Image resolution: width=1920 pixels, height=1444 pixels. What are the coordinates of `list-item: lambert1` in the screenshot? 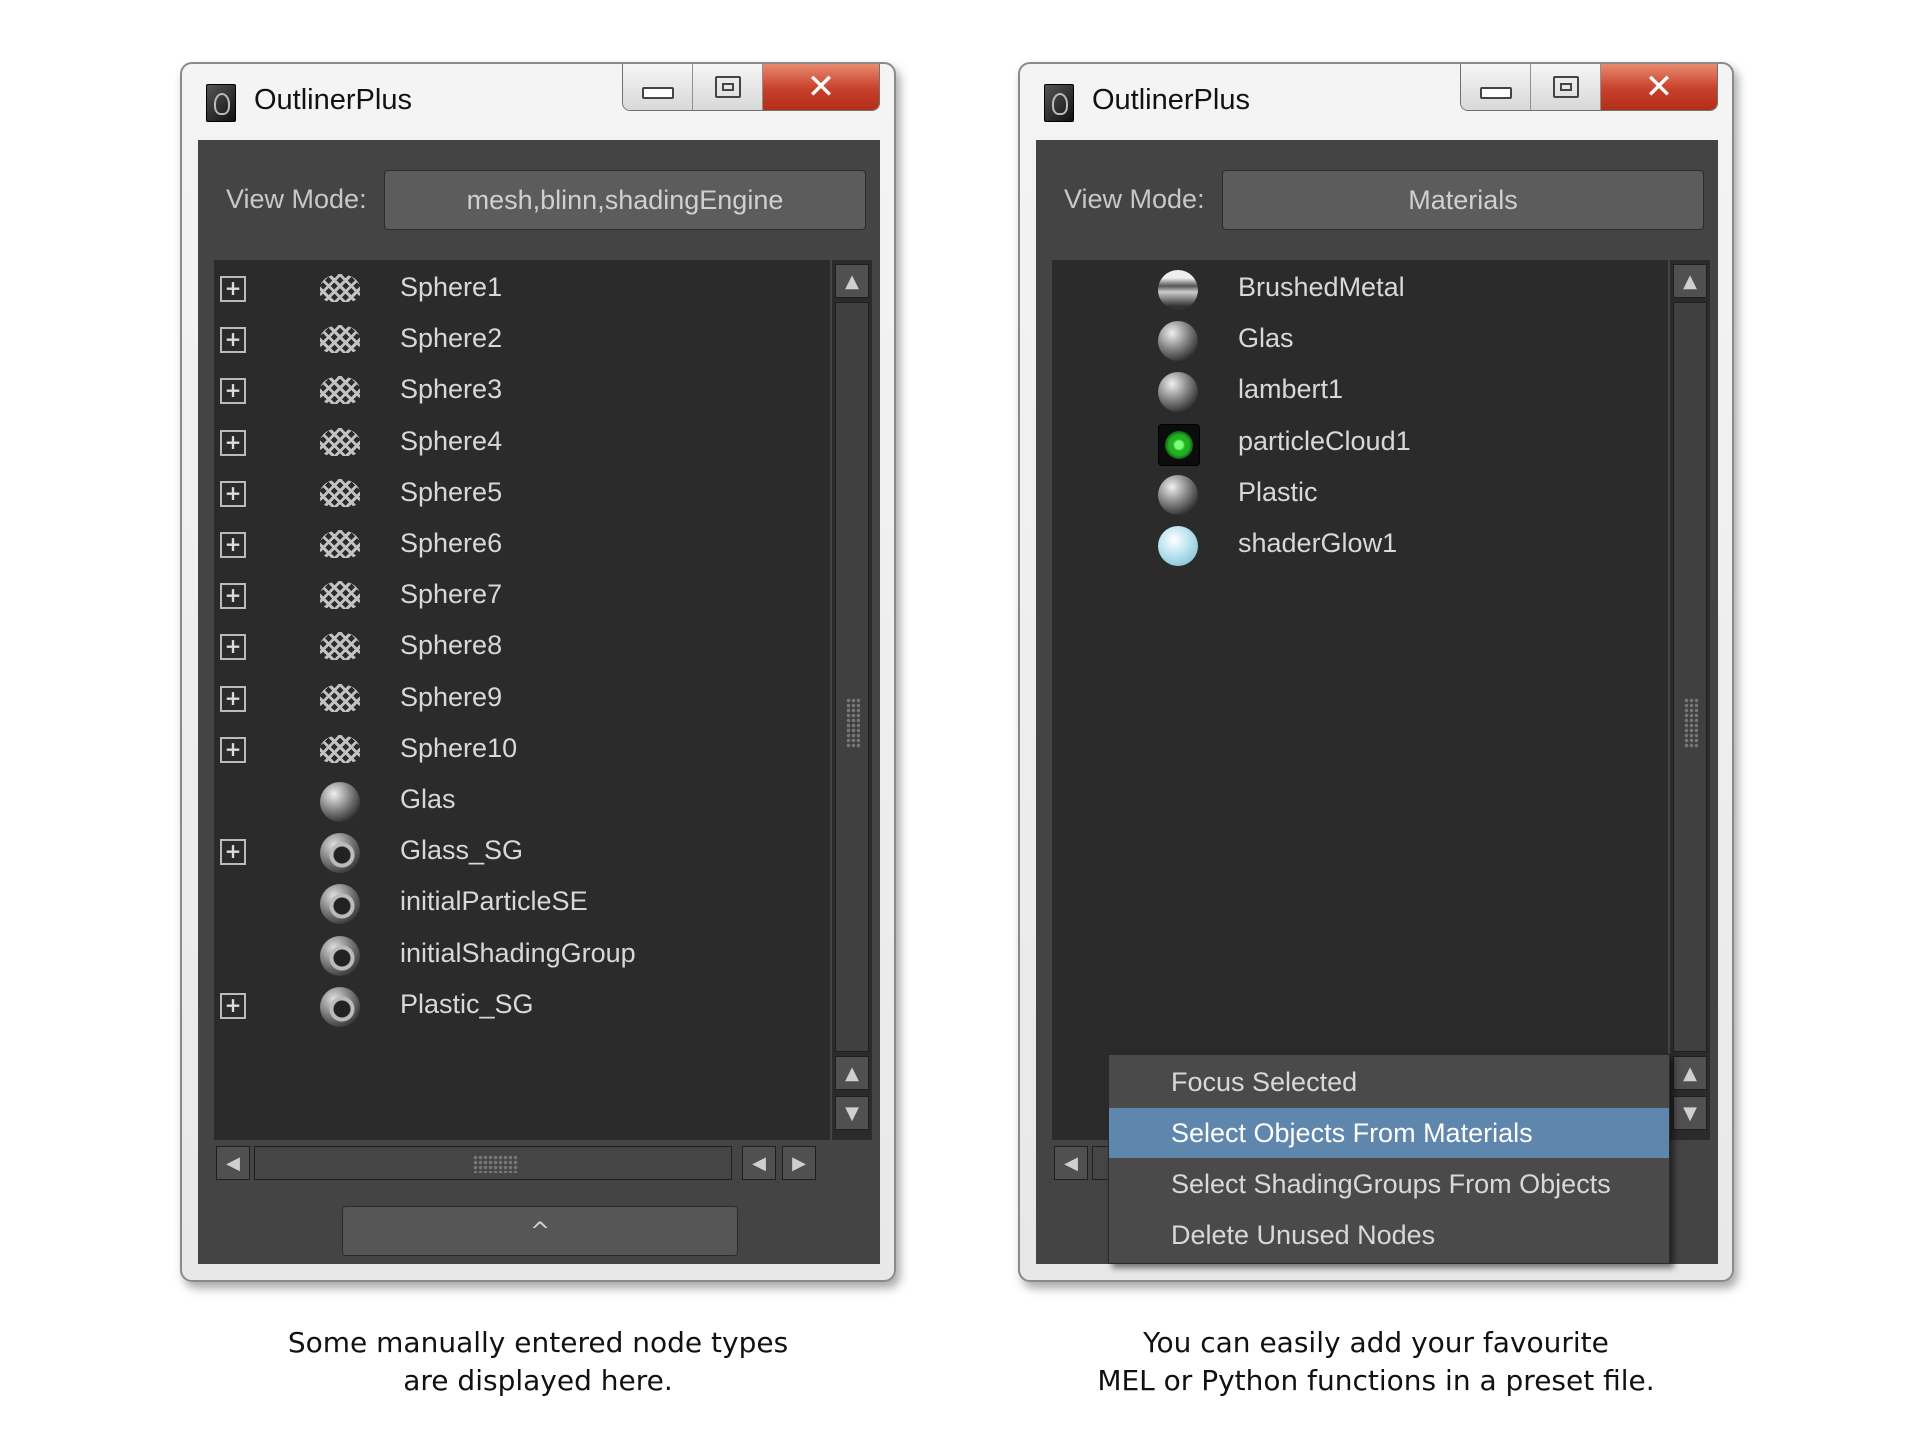 It's located at (1352, 391).